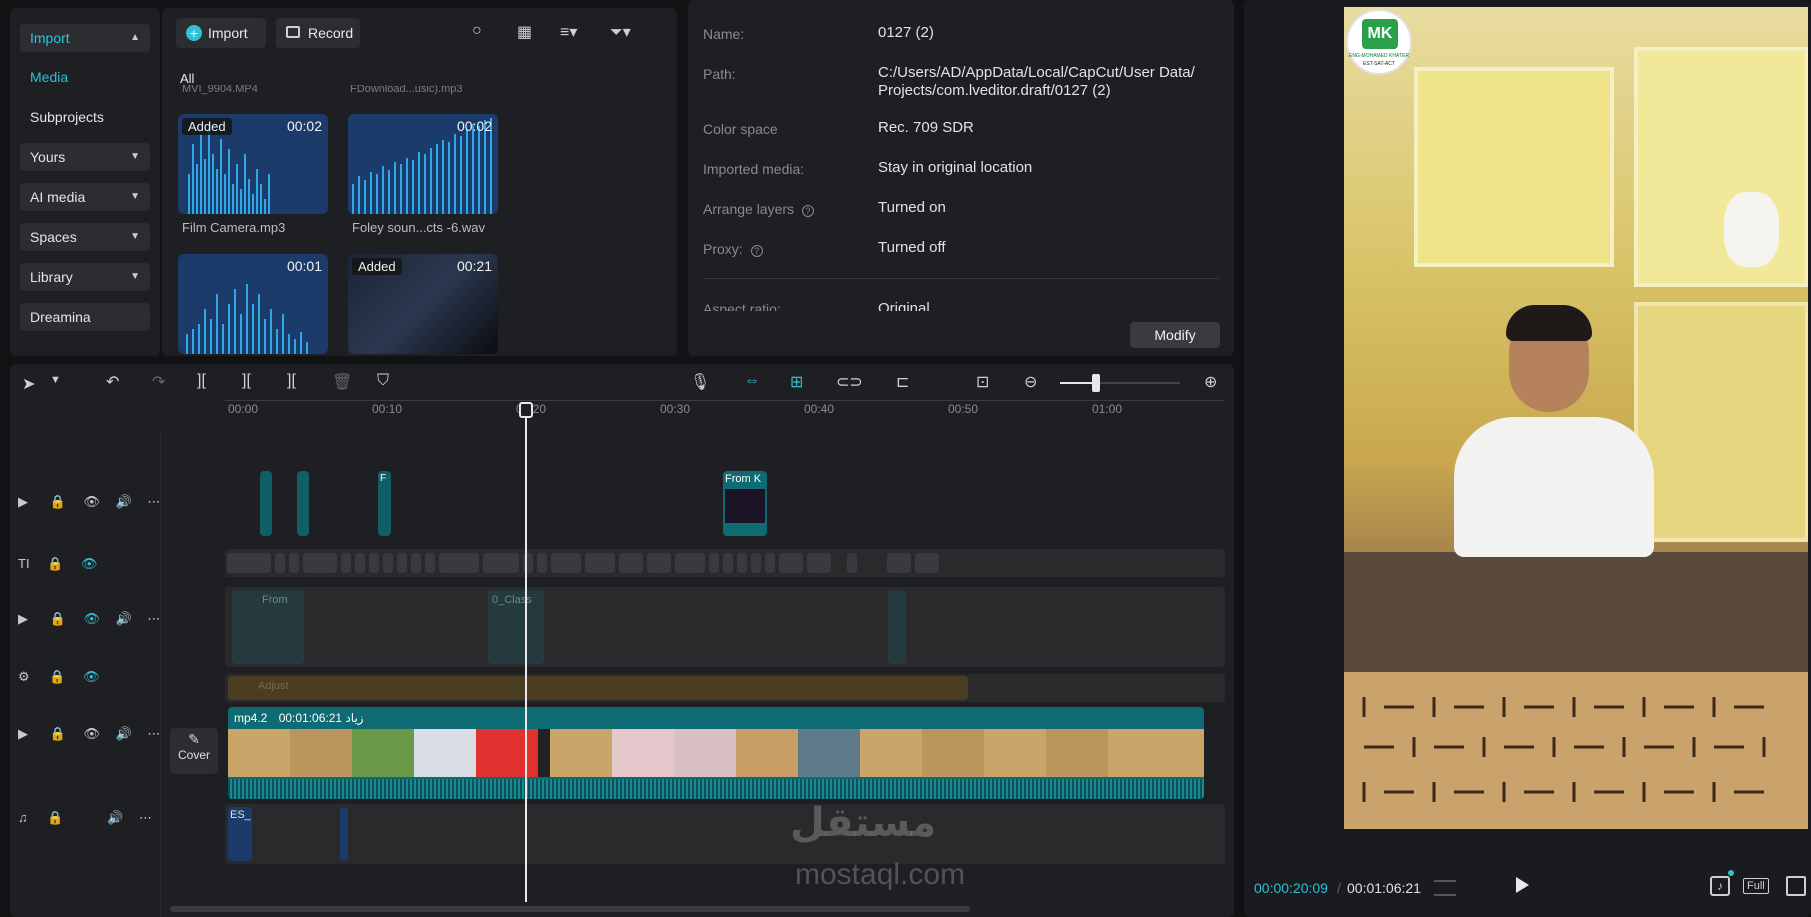  What do you see at coordinates (383, 381) in the screenshot?
I see `marker-icon: ⛉` at bounding box center [383, 381].